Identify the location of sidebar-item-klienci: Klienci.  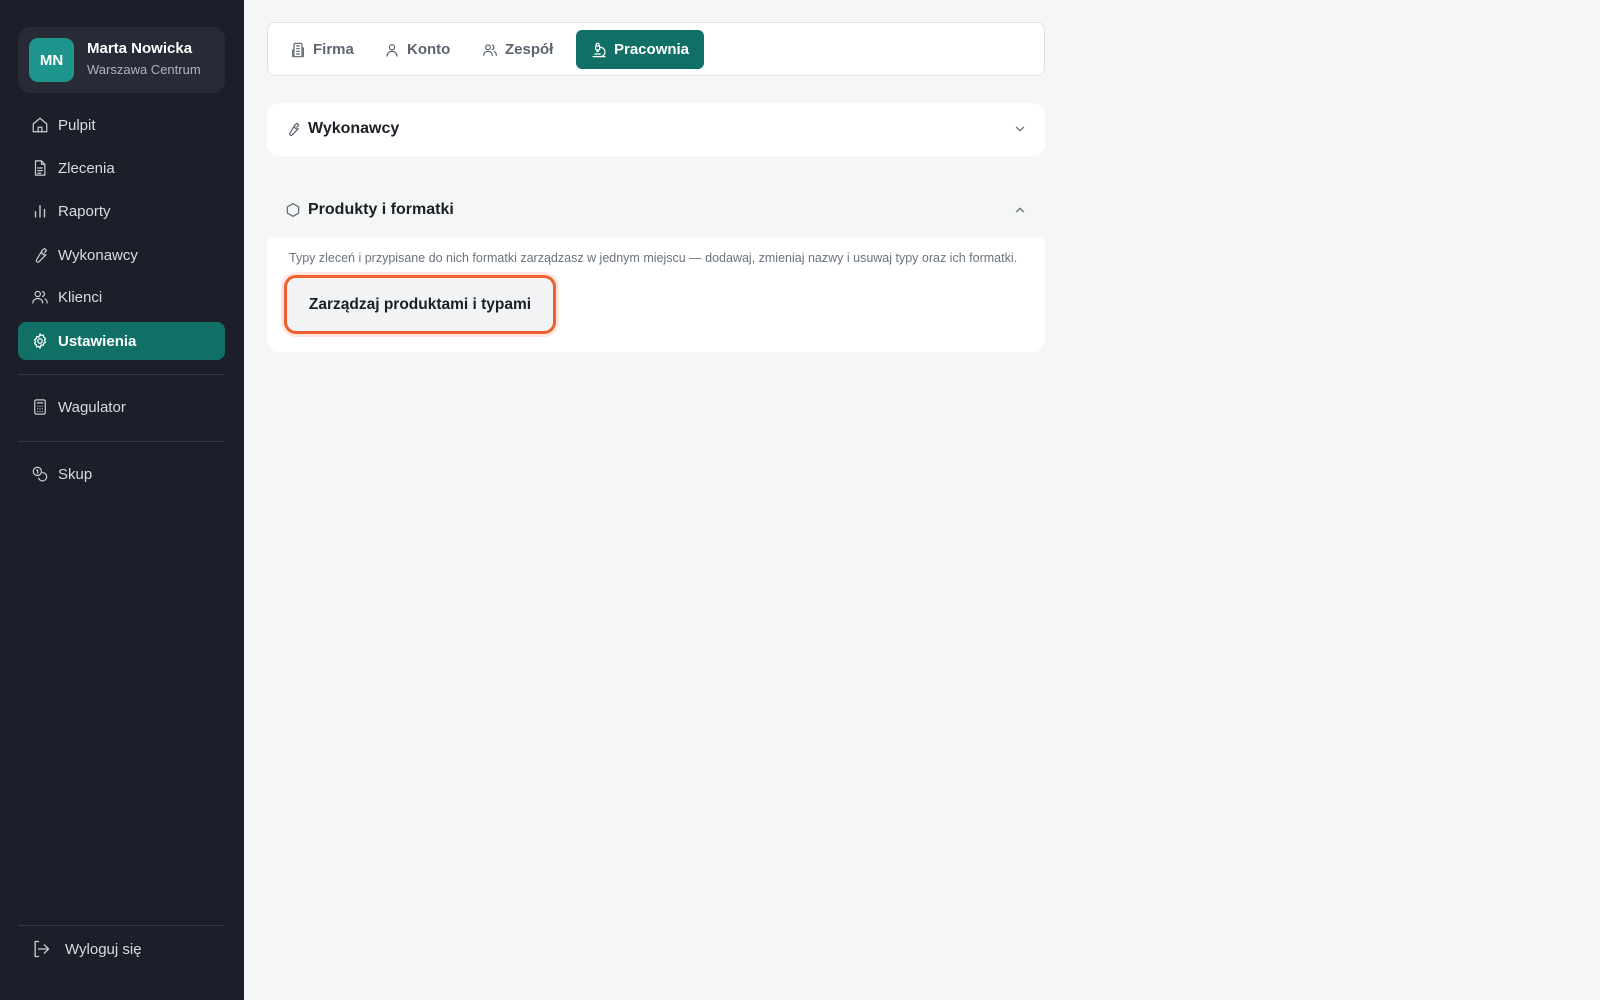
(121, 297).